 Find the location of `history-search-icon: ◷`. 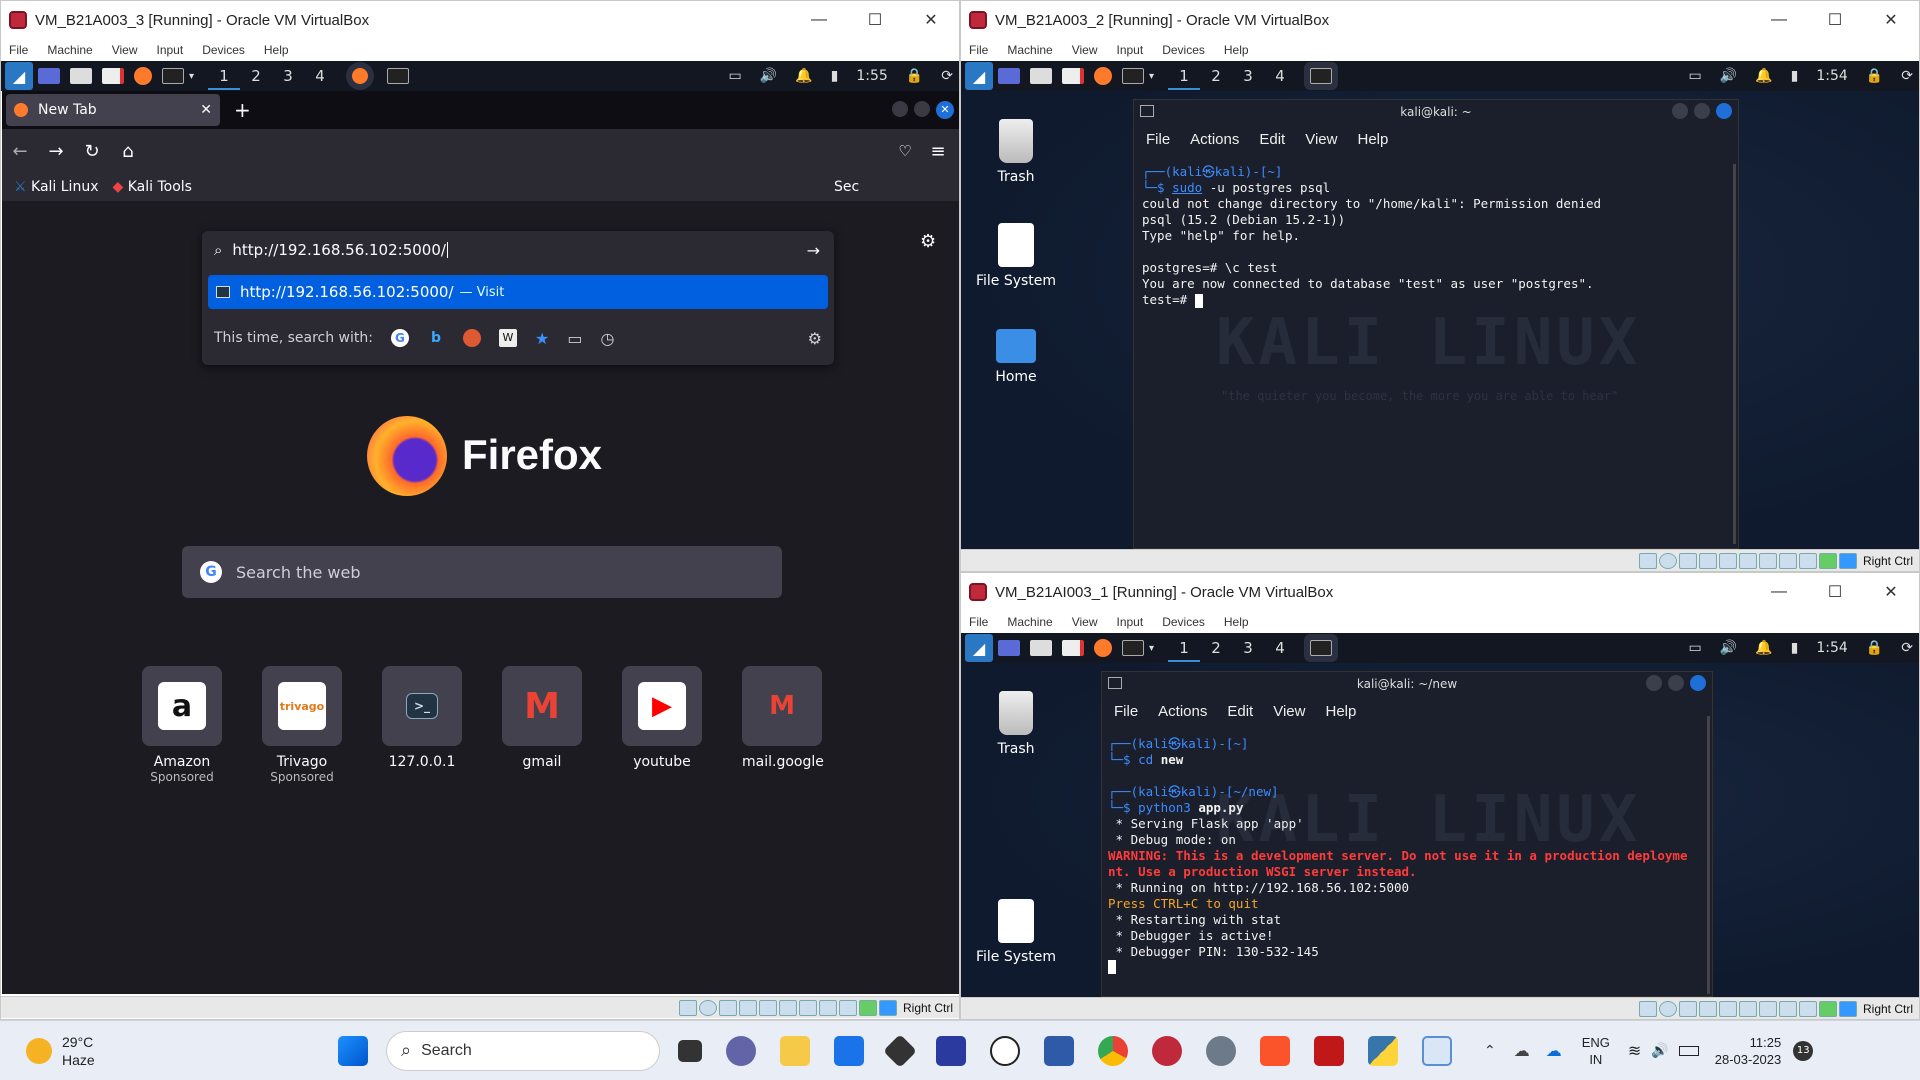

history-search-icon: ◷ is located at coordinates (607, 338).